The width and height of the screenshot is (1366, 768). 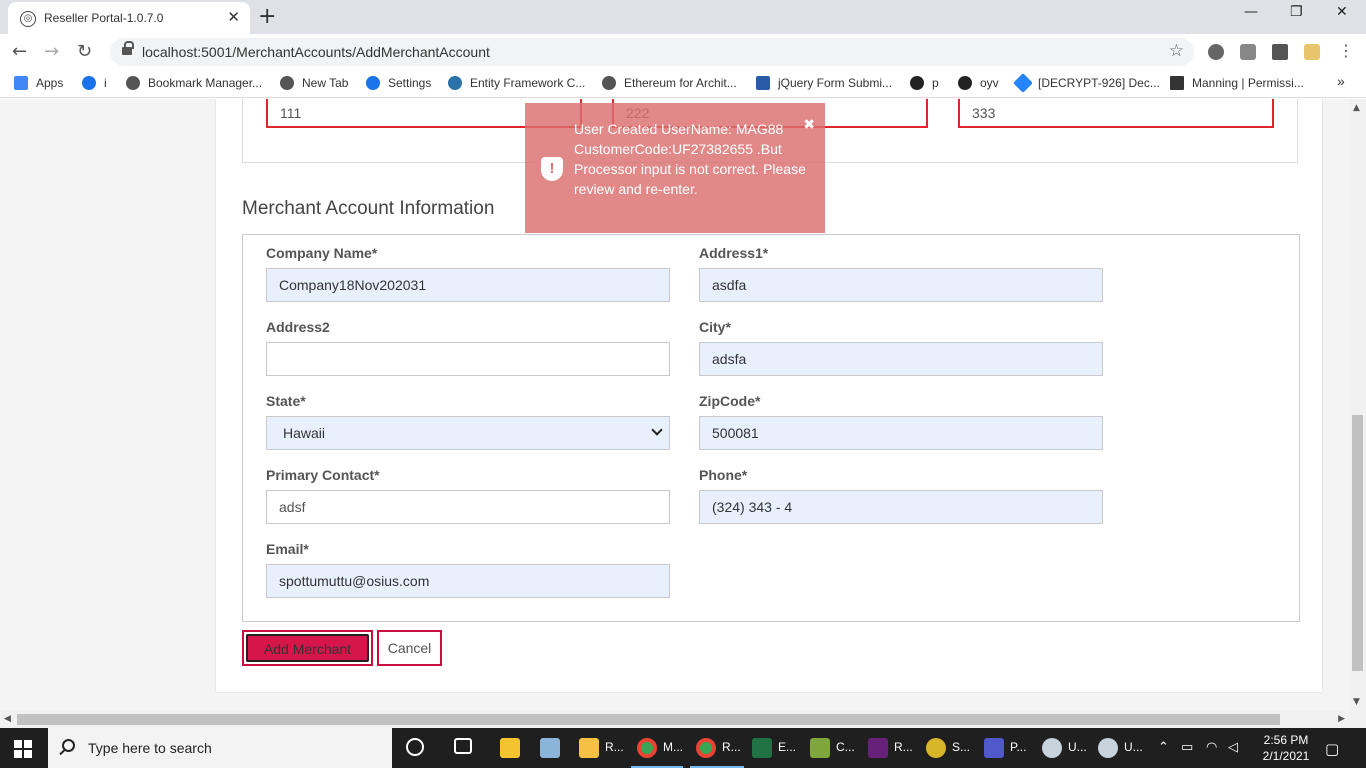 What do you see at coordinates (730, 401) in the screenshot?
I see `zipcode-label: ZipCode*` at bounding box center [730, 401].